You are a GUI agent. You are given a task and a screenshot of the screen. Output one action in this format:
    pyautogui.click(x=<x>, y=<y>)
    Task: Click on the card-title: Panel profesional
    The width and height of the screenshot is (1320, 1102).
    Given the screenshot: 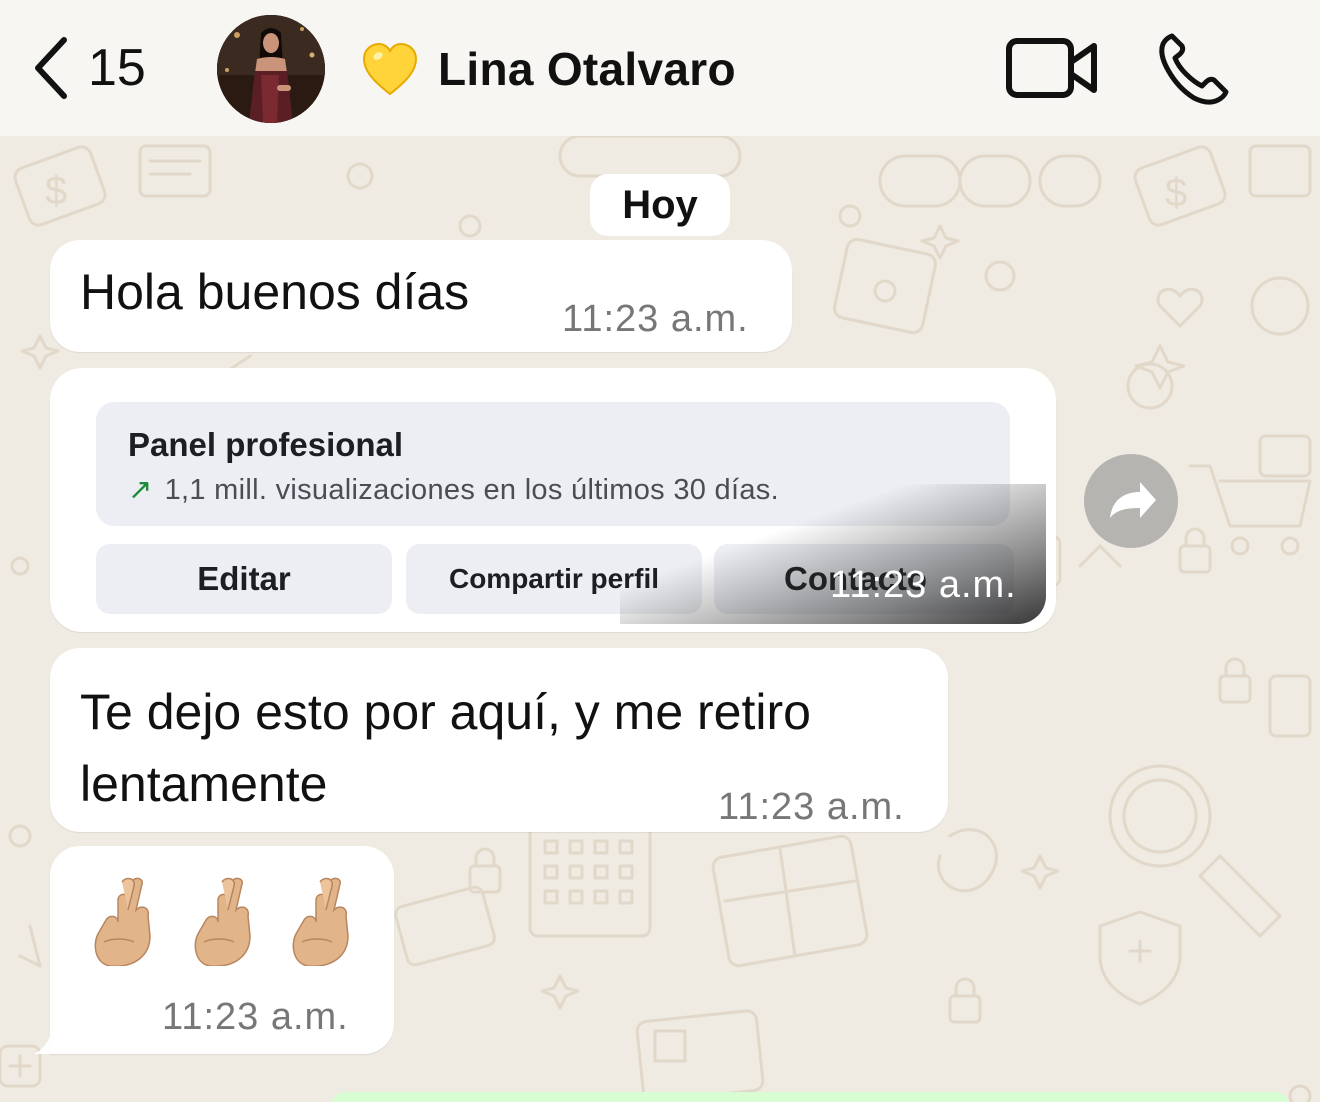 What is the action you would take?
    pyautogui.click(x=266, y=444)
    